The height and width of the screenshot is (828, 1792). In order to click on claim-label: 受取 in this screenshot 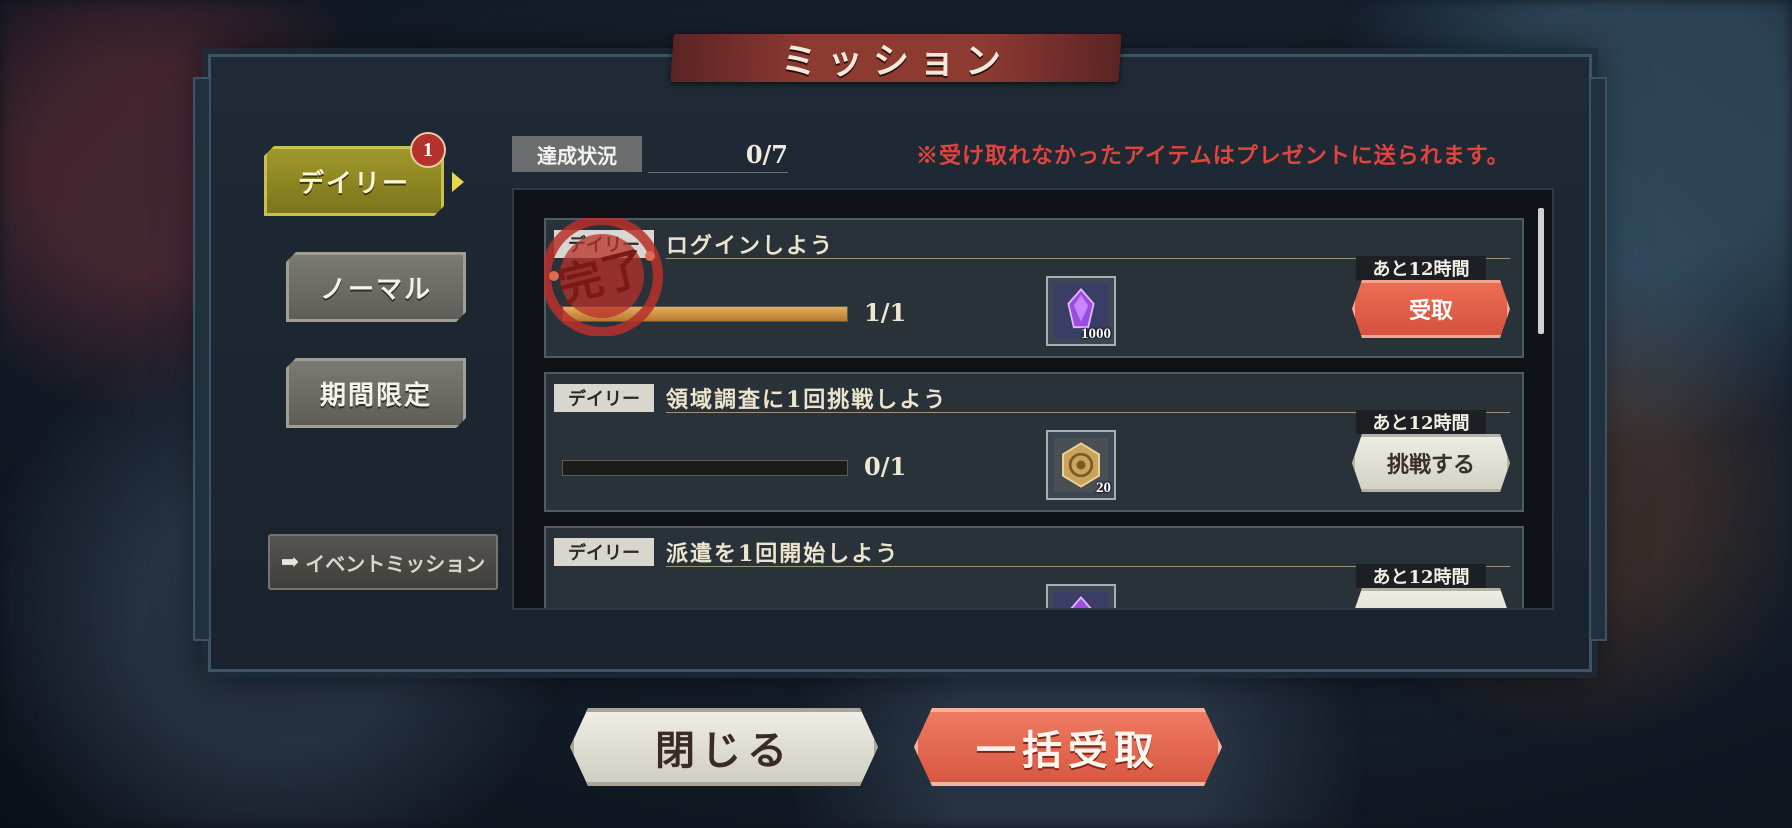, I will do `click(1430, 311)`.